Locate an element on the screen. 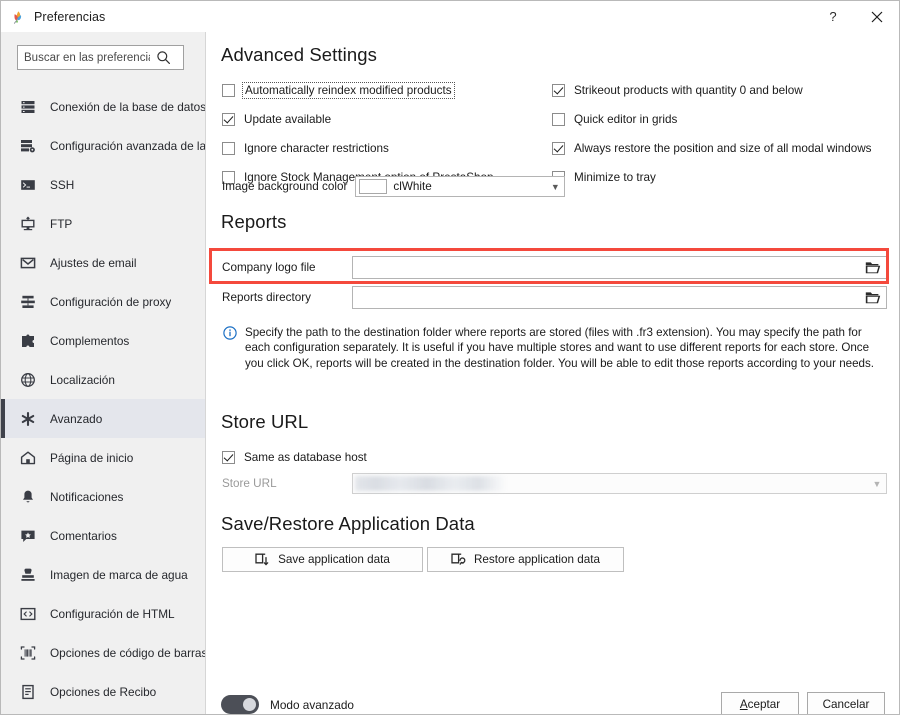 The height and width of the screenshot is (715, 900). leaf-icon is located at coordinates (18, 17).